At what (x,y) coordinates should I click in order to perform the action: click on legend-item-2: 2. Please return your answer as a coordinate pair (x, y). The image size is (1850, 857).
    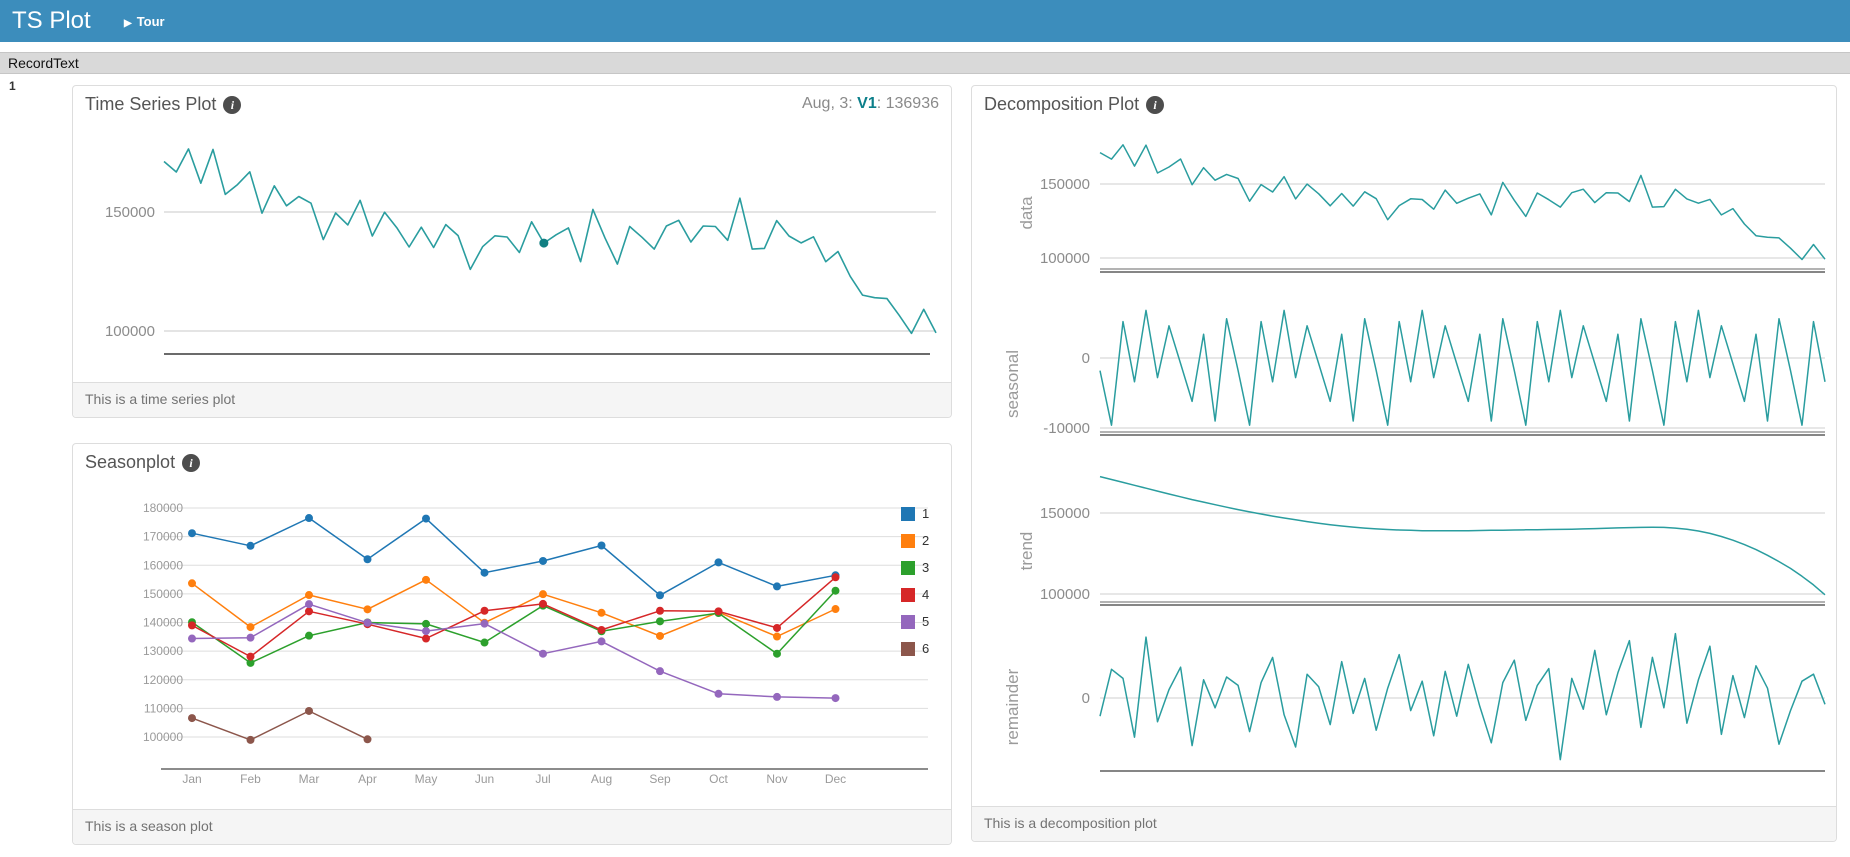
    Looking at the image, I should click on (915, 540).